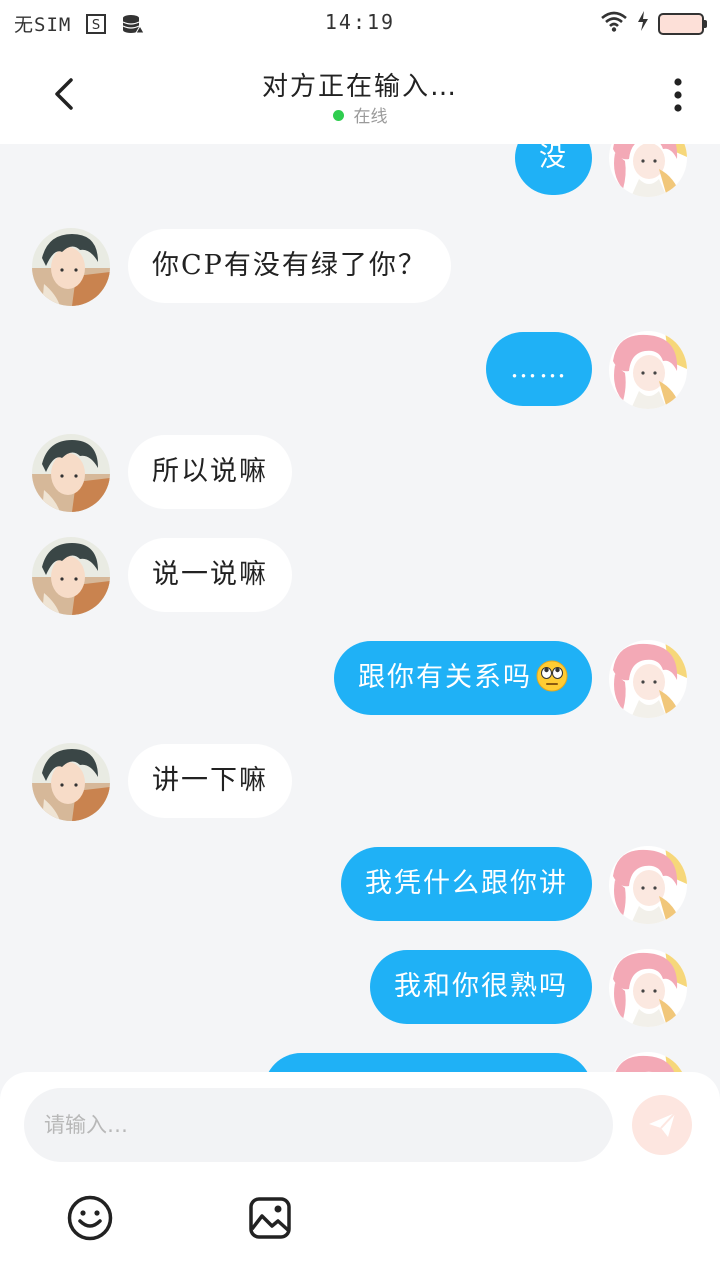  I want to click on more-options-button, so click(678, 96).